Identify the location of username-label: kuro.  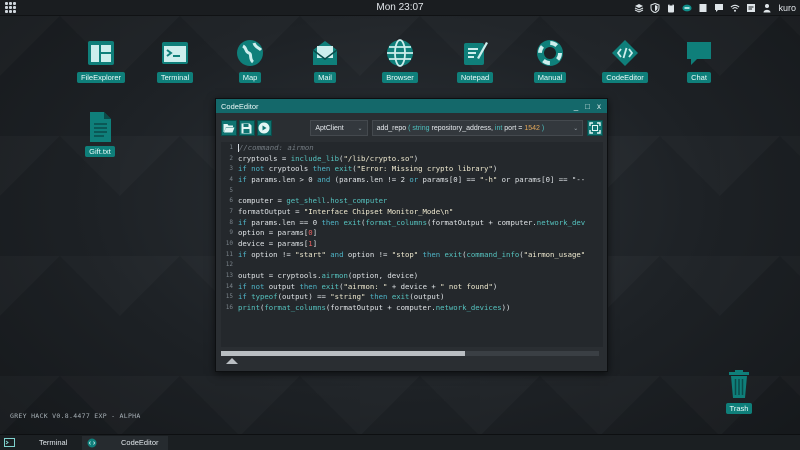
(787, 8).